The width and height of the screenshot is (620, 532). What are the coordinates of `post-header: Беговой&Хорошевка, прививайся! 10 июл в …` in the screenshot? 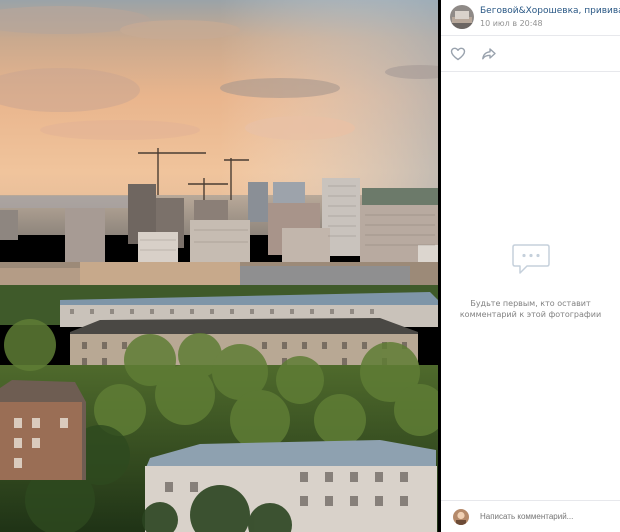 It's located at (530, 18).